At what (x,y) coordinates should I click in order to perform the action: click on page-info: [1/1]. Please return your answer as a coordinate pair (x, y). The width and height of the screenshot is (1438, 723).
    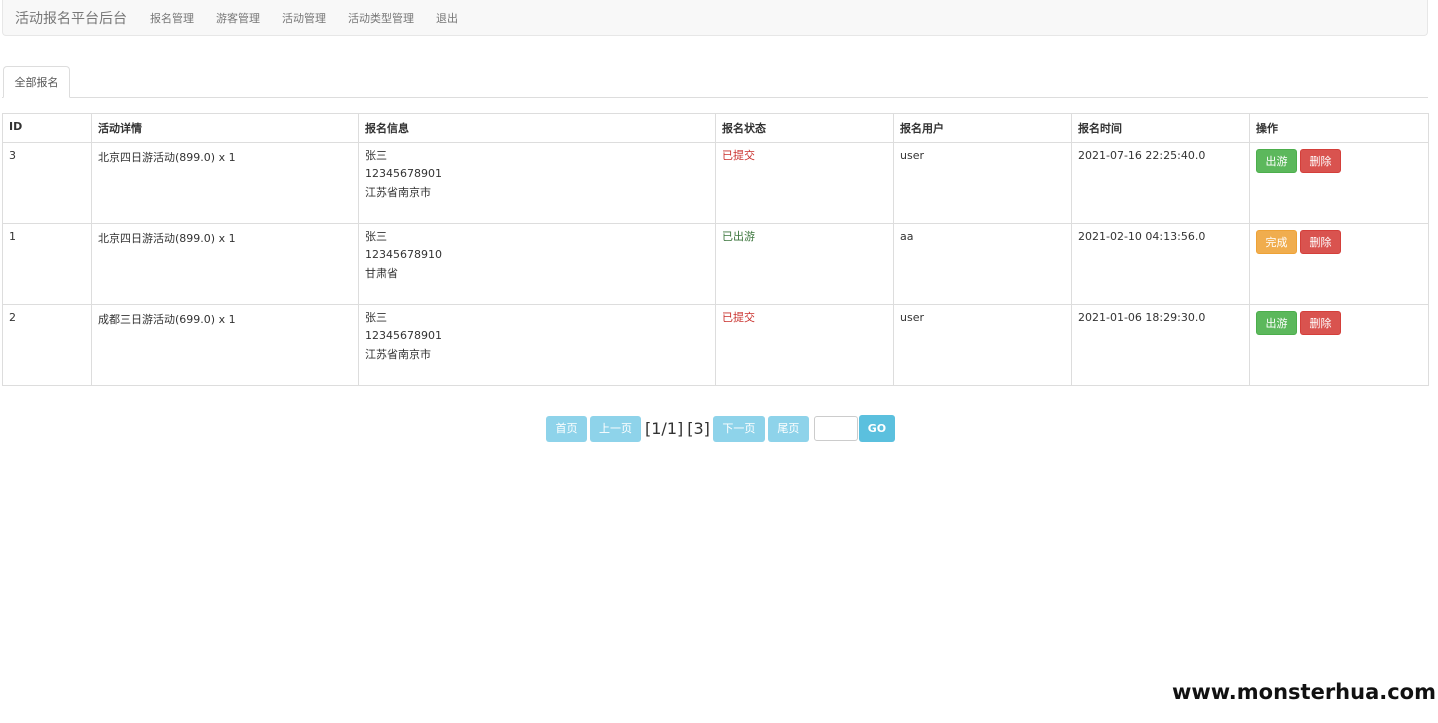
    Looking at the image, I should click on (664, 428).